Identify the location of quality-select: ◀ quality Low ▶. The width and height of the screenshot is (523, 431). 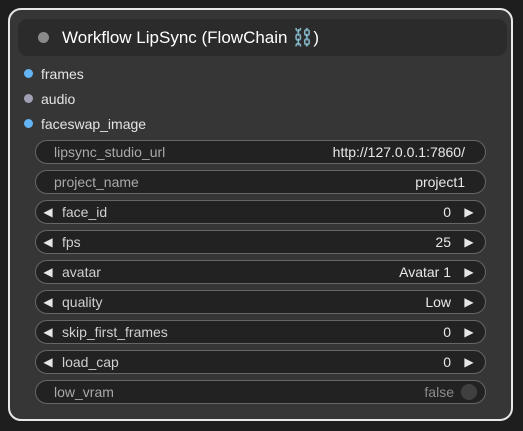
(260, 302).